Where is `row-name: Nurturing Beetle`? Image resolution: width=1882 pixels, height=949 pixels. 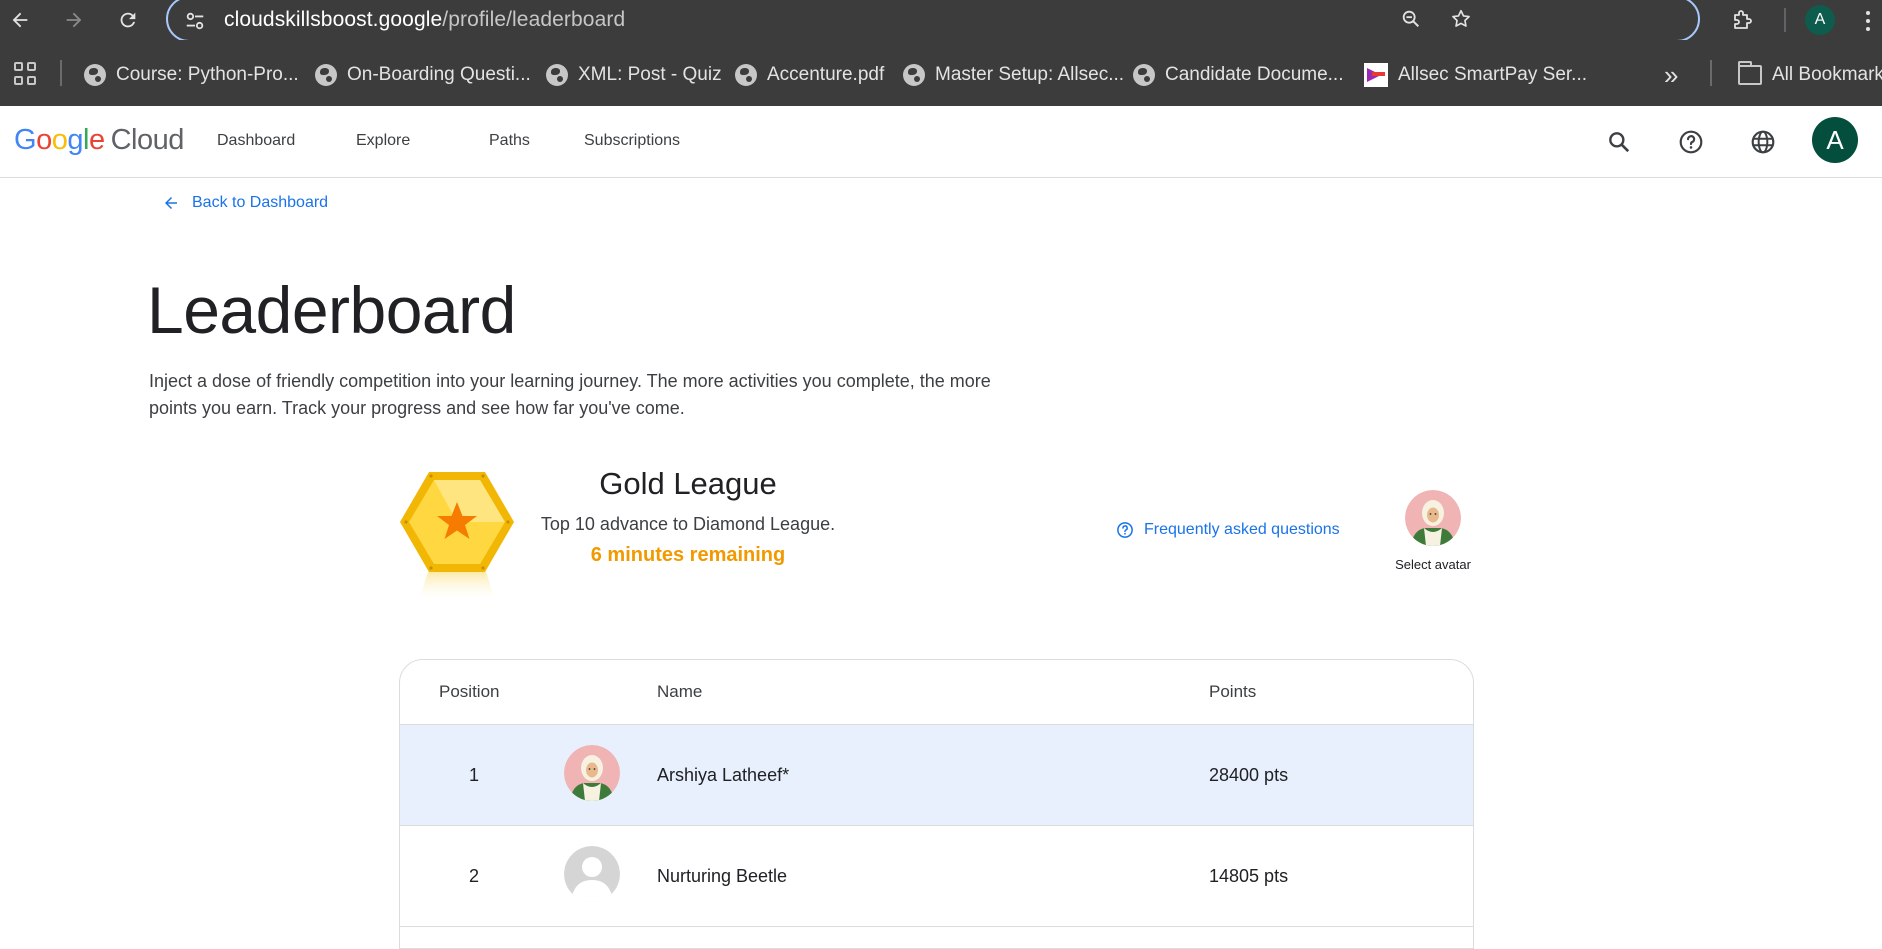 row-name: Nurturing Beetle is located at coordinates (722, 876).